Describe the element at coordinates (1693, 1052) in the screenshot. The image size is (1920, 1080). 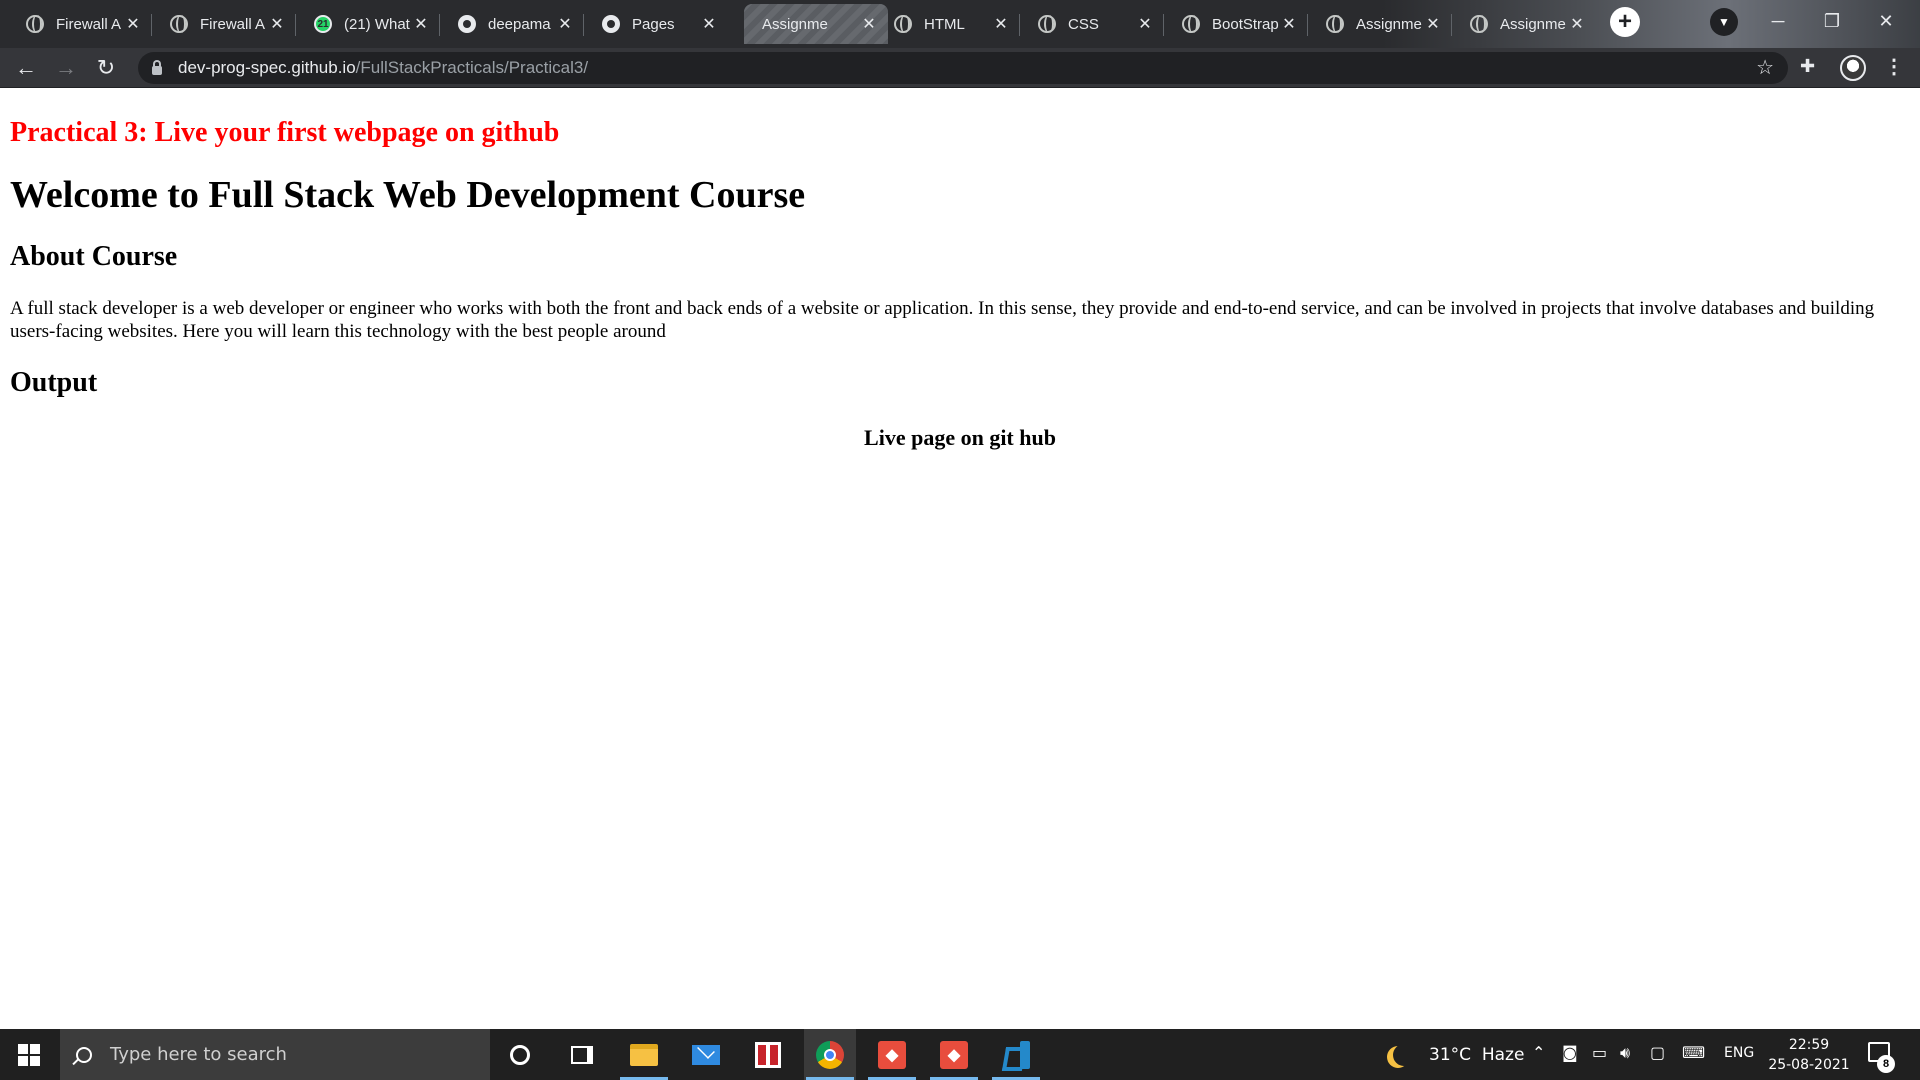
I see `keyboard-icon: ⌨` at that location.